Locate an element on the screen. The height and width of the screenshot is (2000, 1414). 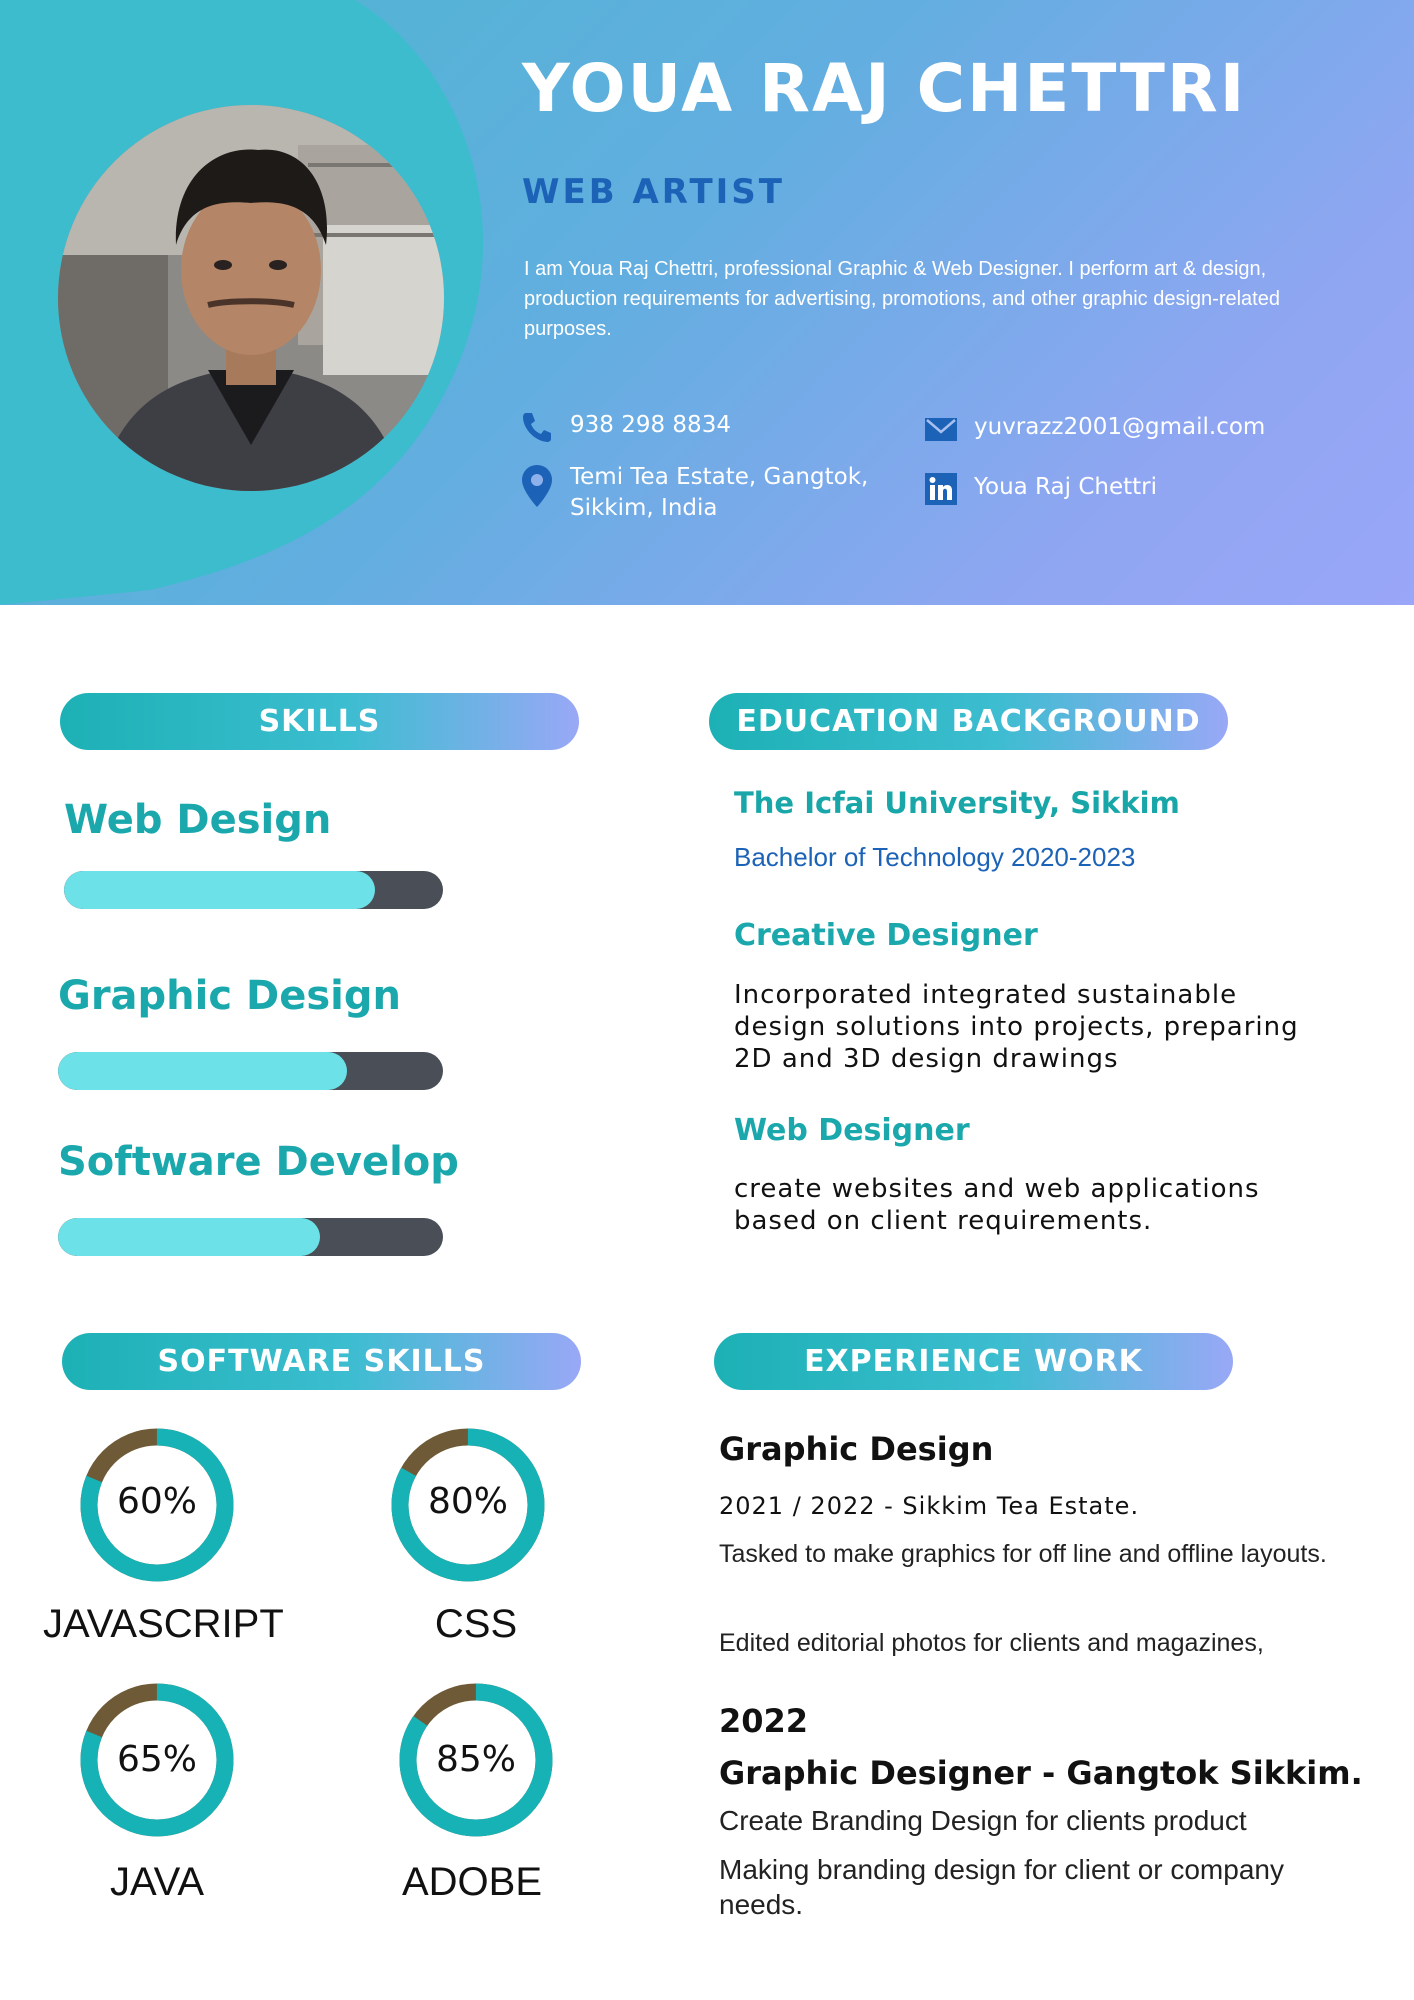
software-skills-heading: SOFTWARE SKILLS is located at coordinates (321, 1361).